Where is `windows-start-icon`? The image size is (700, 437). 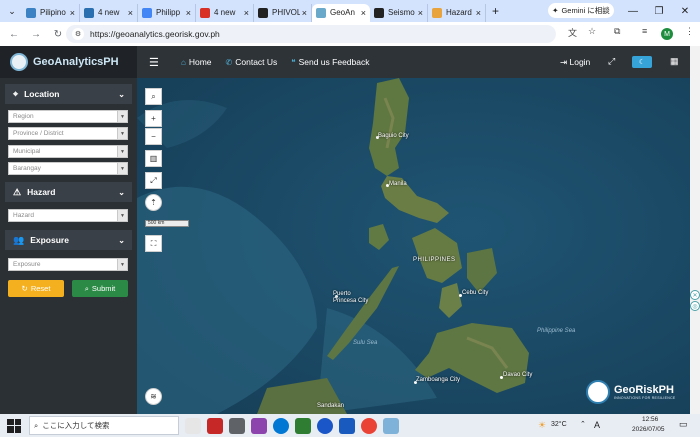 windows-start-icon is located at coordinates (14, 425).